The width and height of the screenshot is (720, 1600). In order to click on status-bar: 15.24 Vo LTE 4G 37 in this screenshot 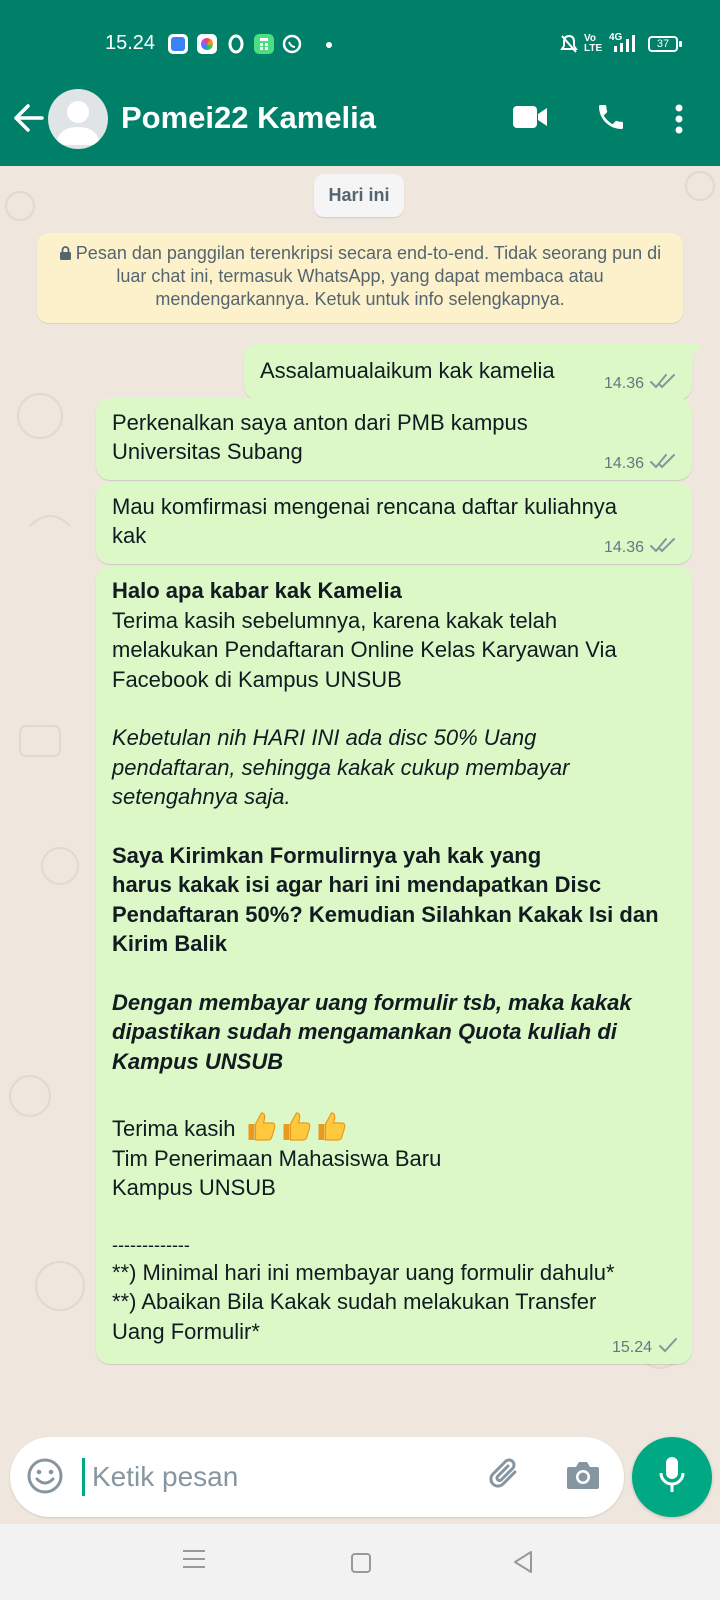, I will do `click(360, 45)`.